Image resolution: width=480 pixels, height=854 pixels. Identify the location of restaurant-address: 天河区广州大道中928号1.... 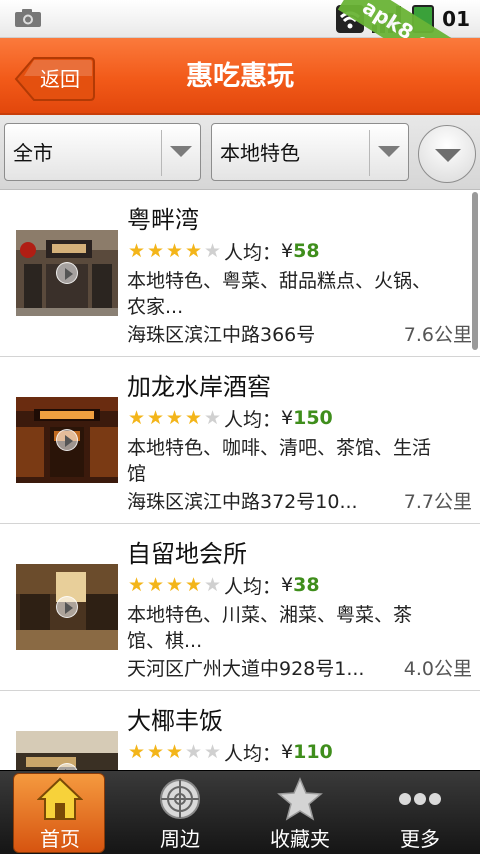
(246, 669).